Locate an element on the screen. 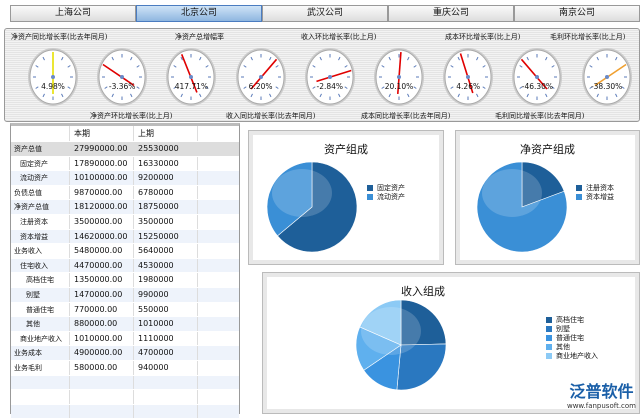 This screenshot has width=642, height=419. table-row: 资本增益 14620000.00 15250000 is located at coordinates (125, 237).